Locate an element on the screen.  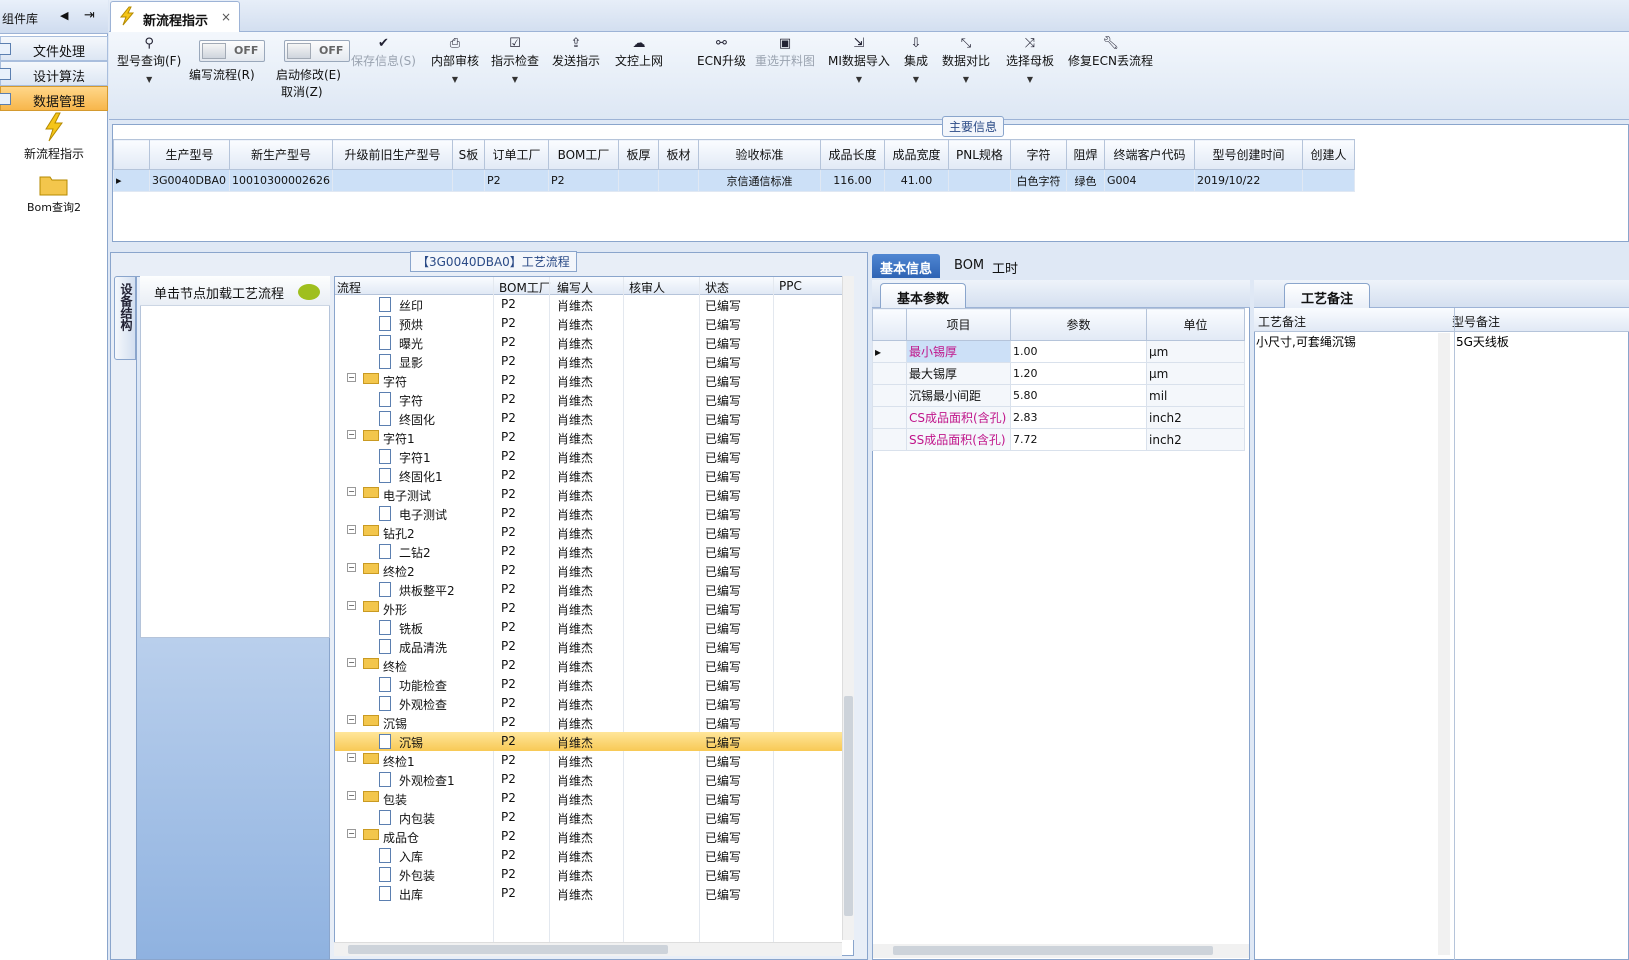
cell: 京信通信标准 is located at coordinates (759, 180).